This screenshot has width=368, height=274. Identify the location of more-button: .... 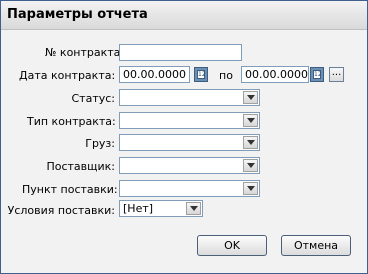
(336, 74).